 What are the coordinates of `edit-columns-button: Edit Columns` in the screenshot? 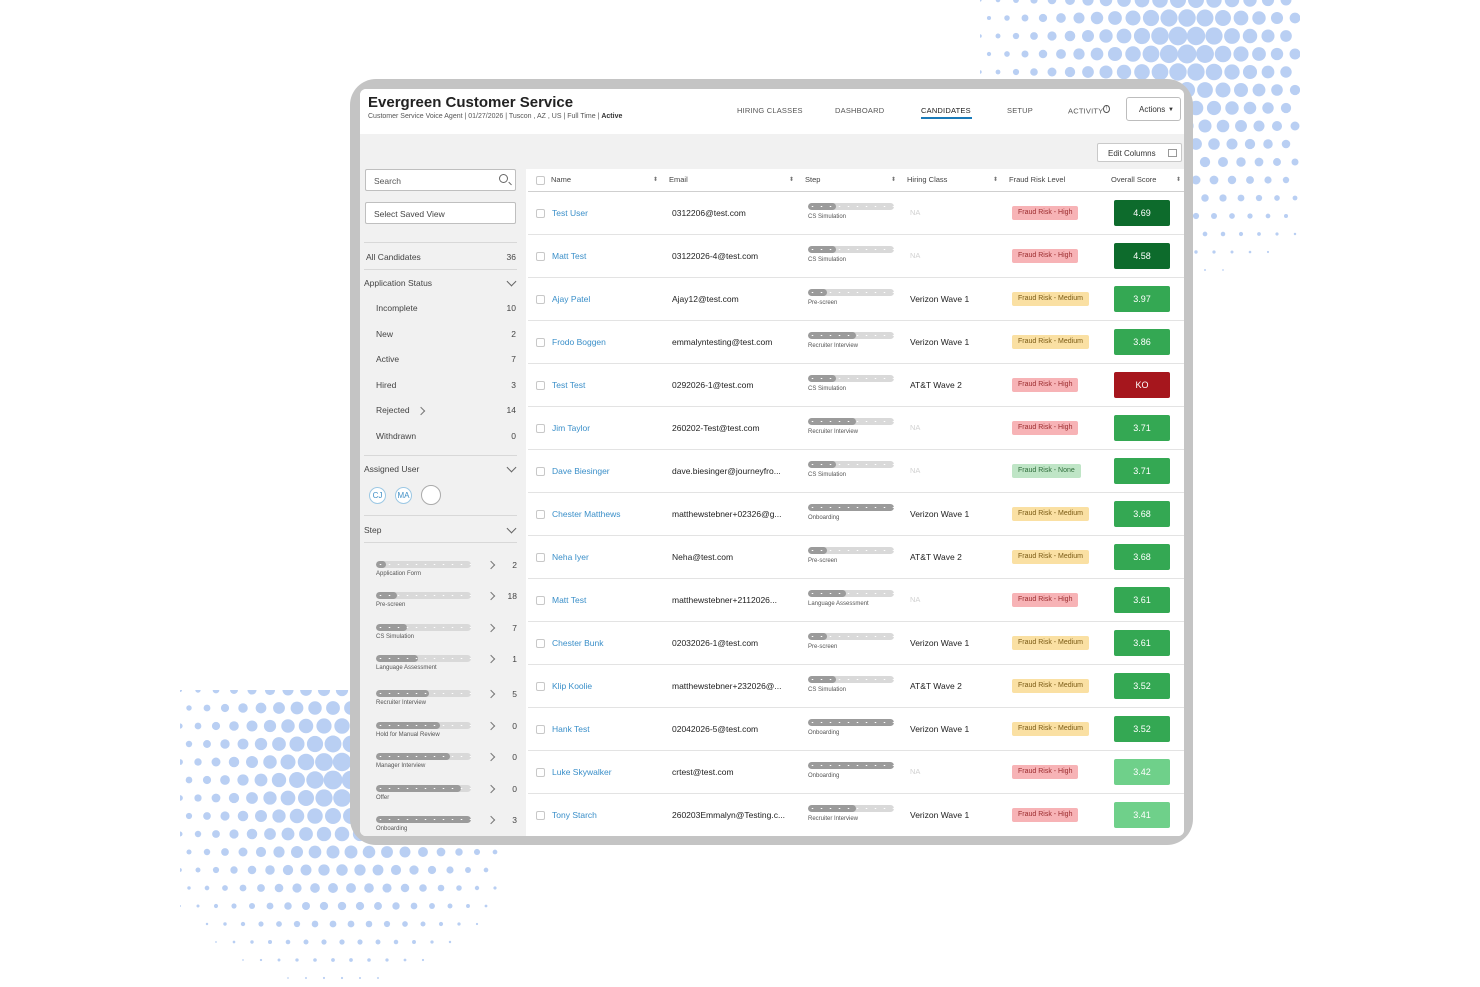 It's located at (1139, 152).